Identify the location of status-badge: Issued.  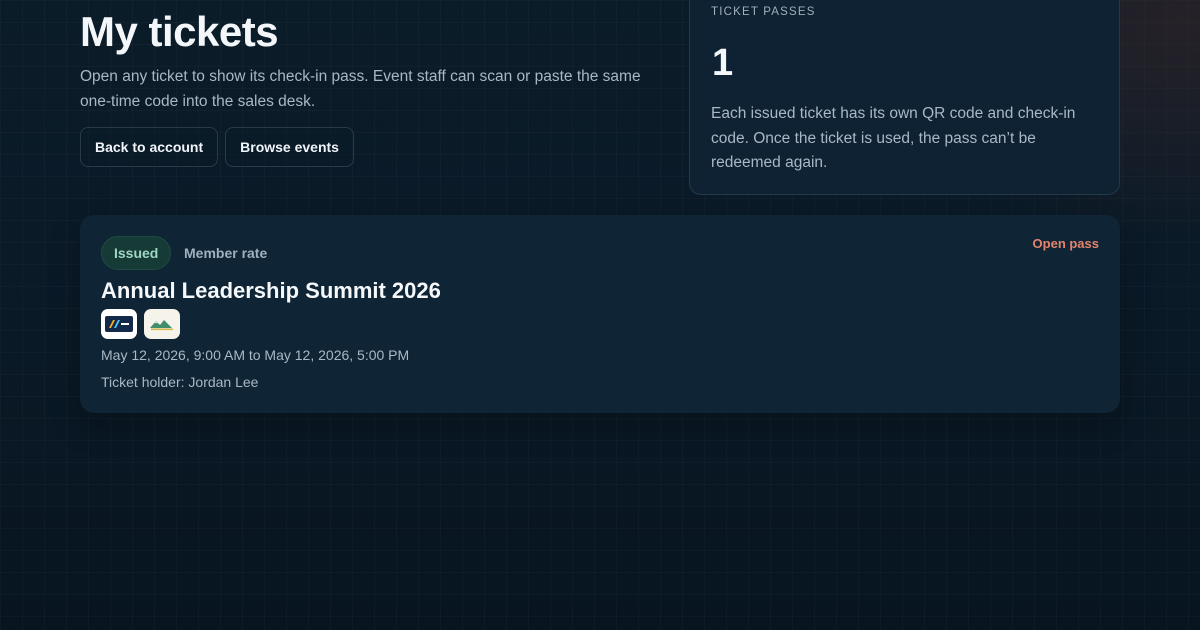
(136, 253).